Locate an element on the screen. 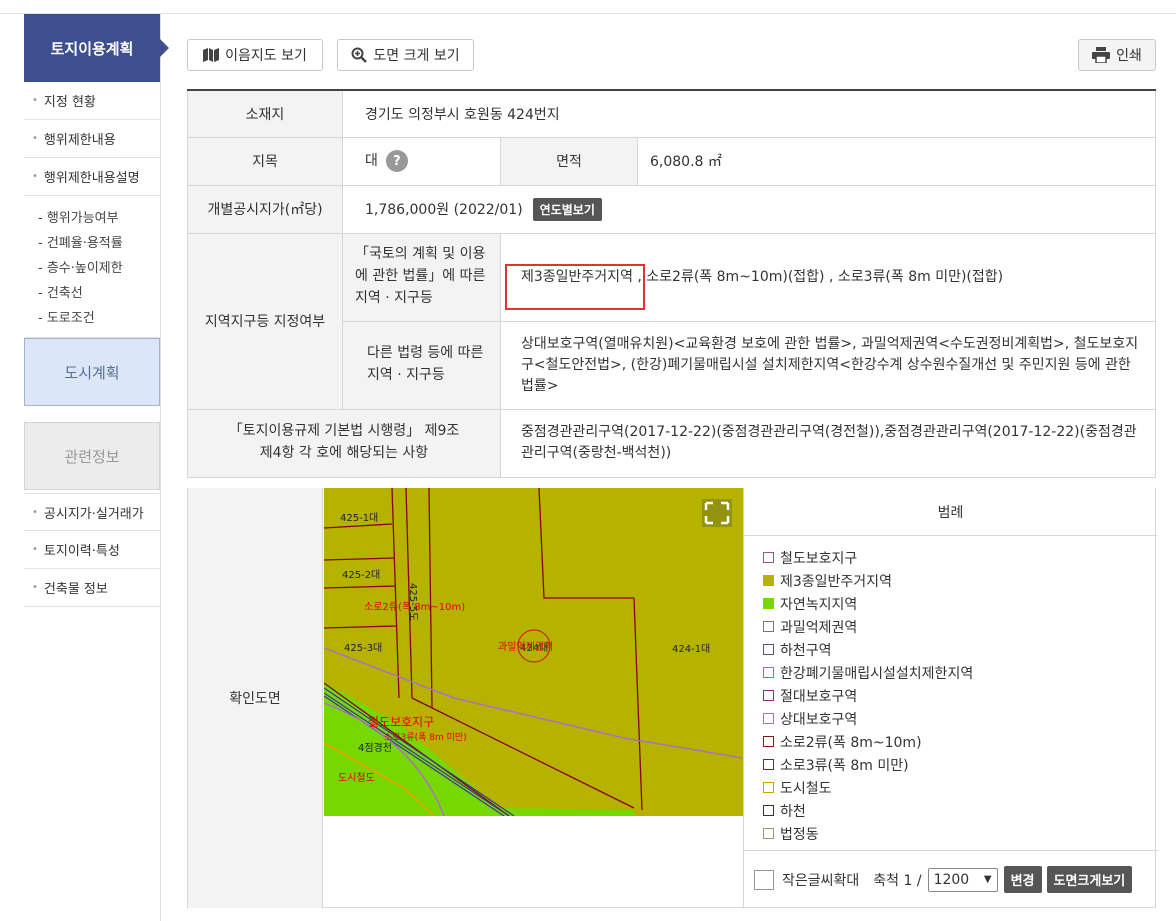  price-value: 1,786,000원 (2022/01) is located at coordinates (444, 209).